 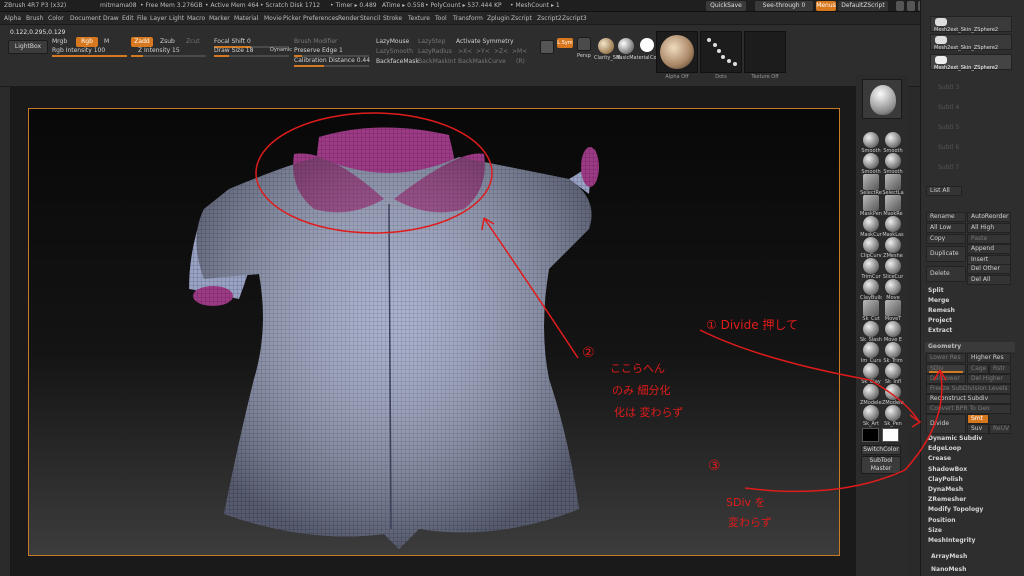 What do you see at coordinates (752, 325) in the screenshot?
I see `annotation-step-1: ① Divide 押して` at bounding box center [752, 325].